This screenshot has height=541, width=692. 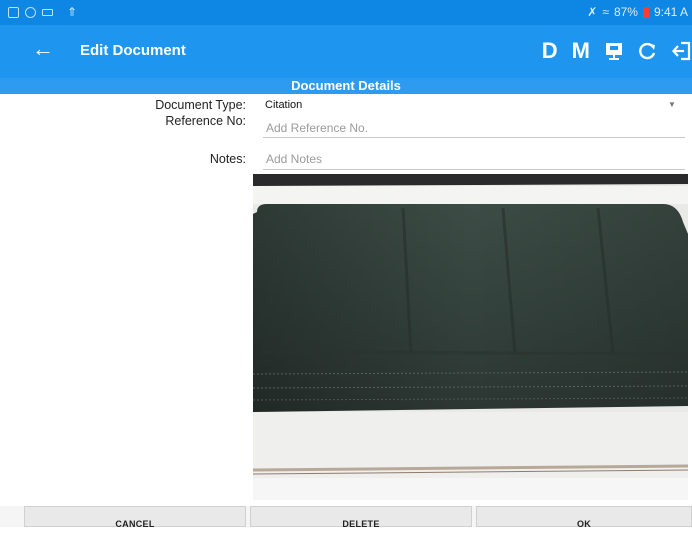 I want to click on upload-notification-icon: ⇑, so click(x=72, y=12).